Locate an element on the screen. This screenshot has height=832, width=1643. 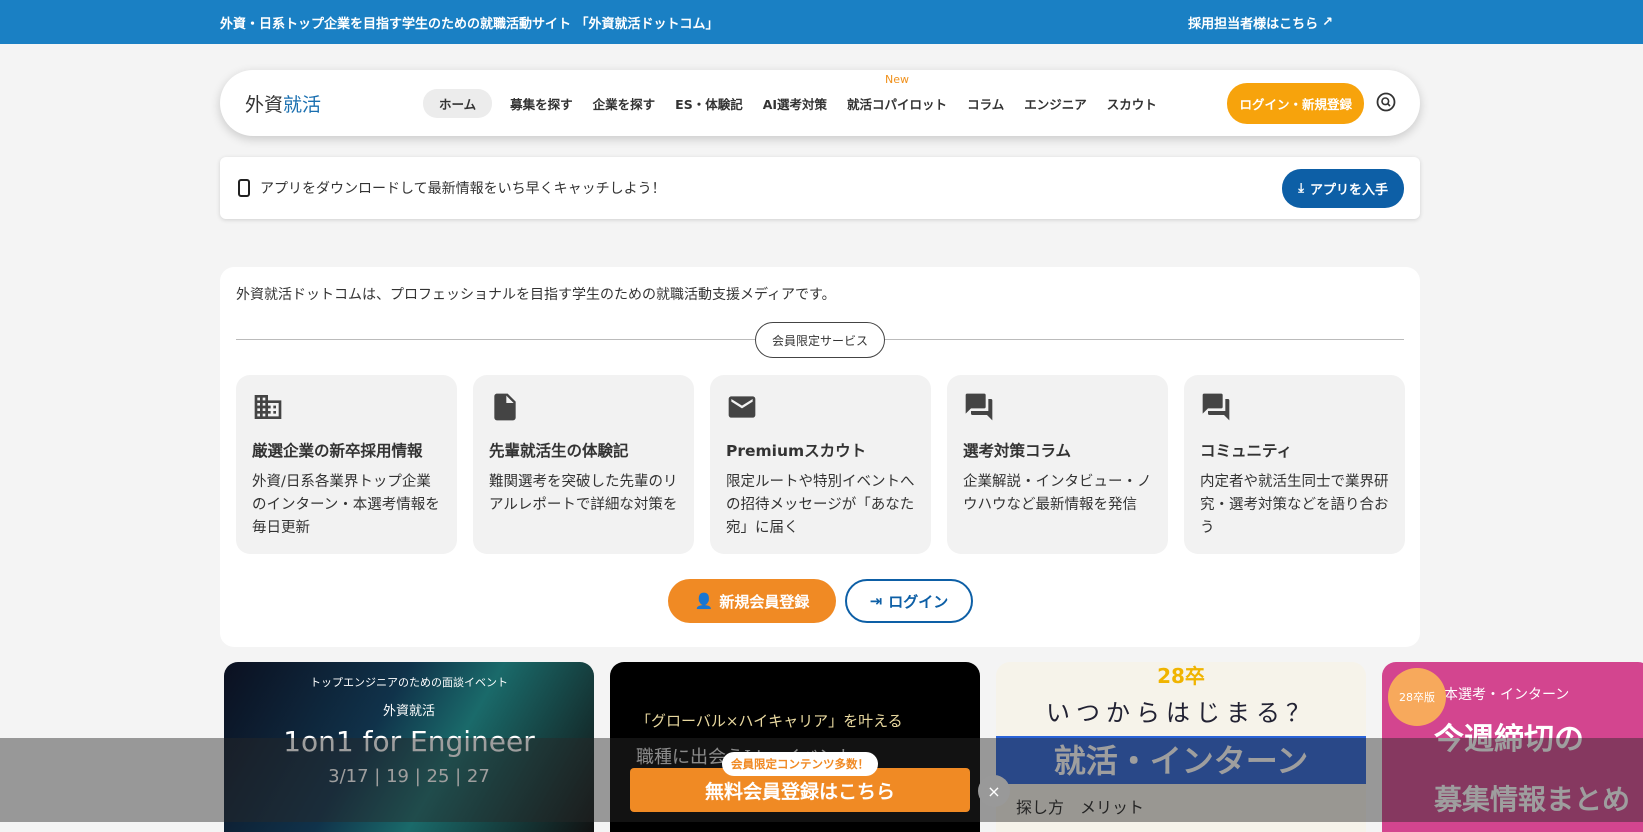
banner-text: いつからはじまる？ is located at coordinates (1181, 713).